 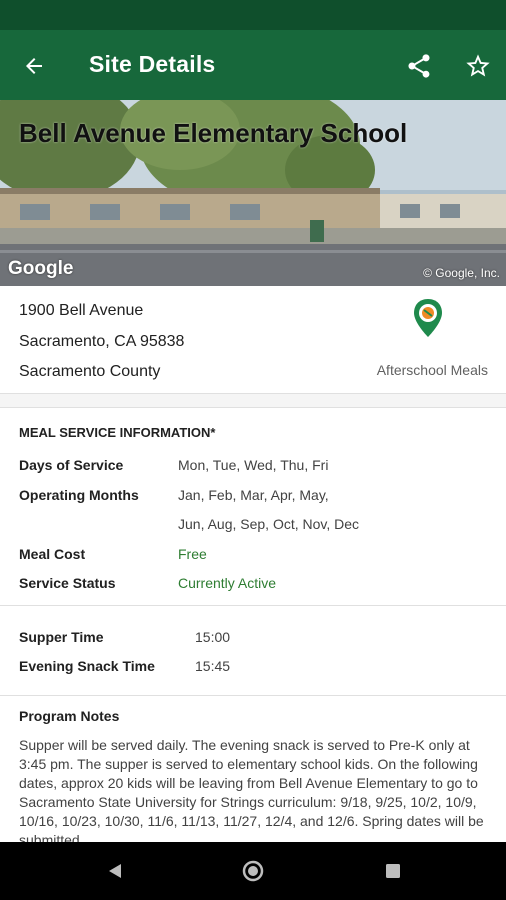 I want to click on county: Sacramento County, so click(x=90, y=371).